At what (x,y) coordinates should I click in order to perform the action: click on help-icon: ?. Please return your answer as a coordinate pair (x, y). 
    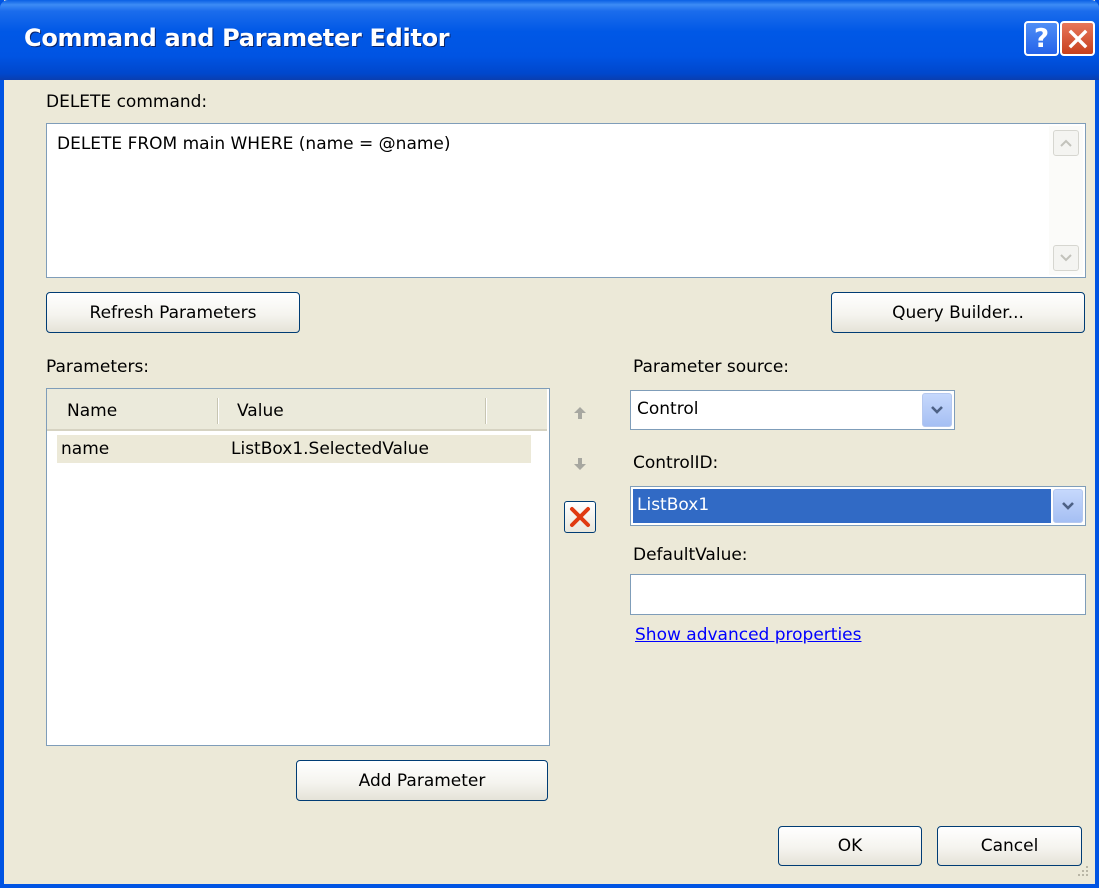
    Looking at the image, I should click on (1041, 38).